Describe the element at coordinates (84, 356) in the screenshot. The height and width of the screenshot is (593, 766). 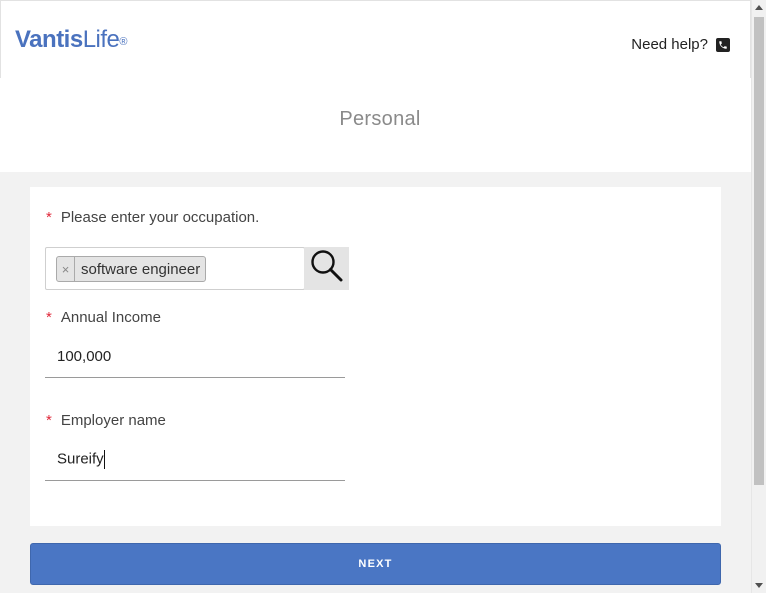
I see `income-value: 100,000` at that location.